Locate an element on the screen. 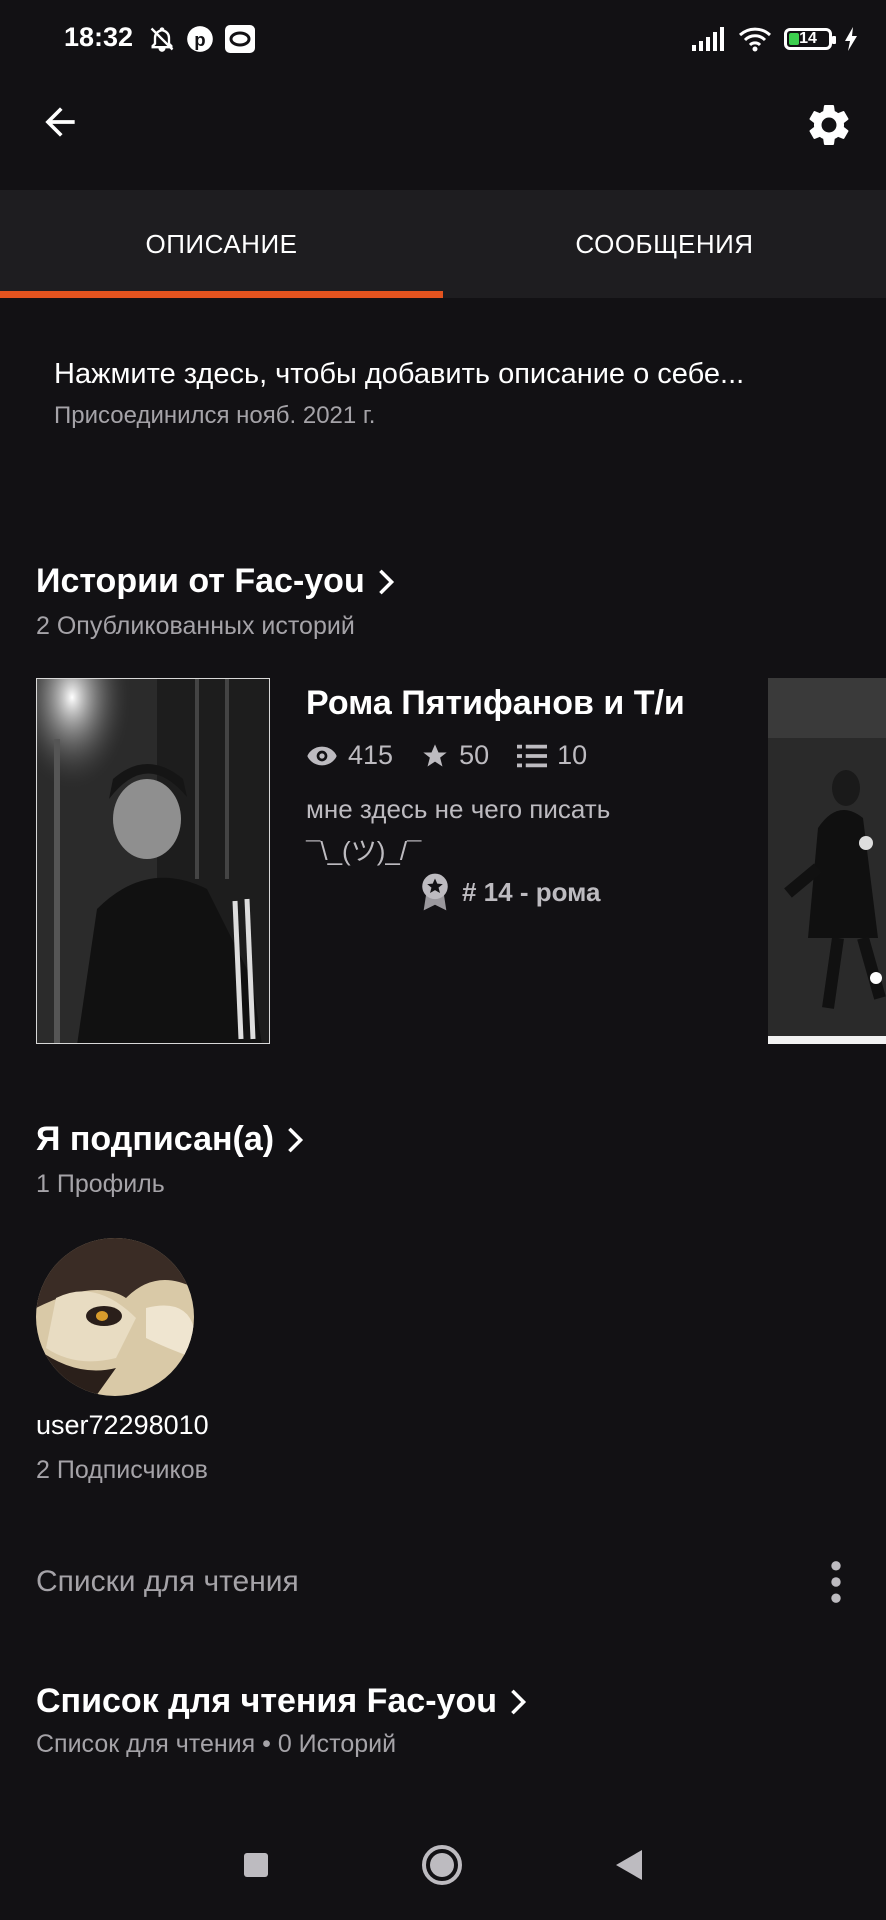 The width and height of the screenshot is (886, 1920). story-cover is located at coordinates (153, 861).